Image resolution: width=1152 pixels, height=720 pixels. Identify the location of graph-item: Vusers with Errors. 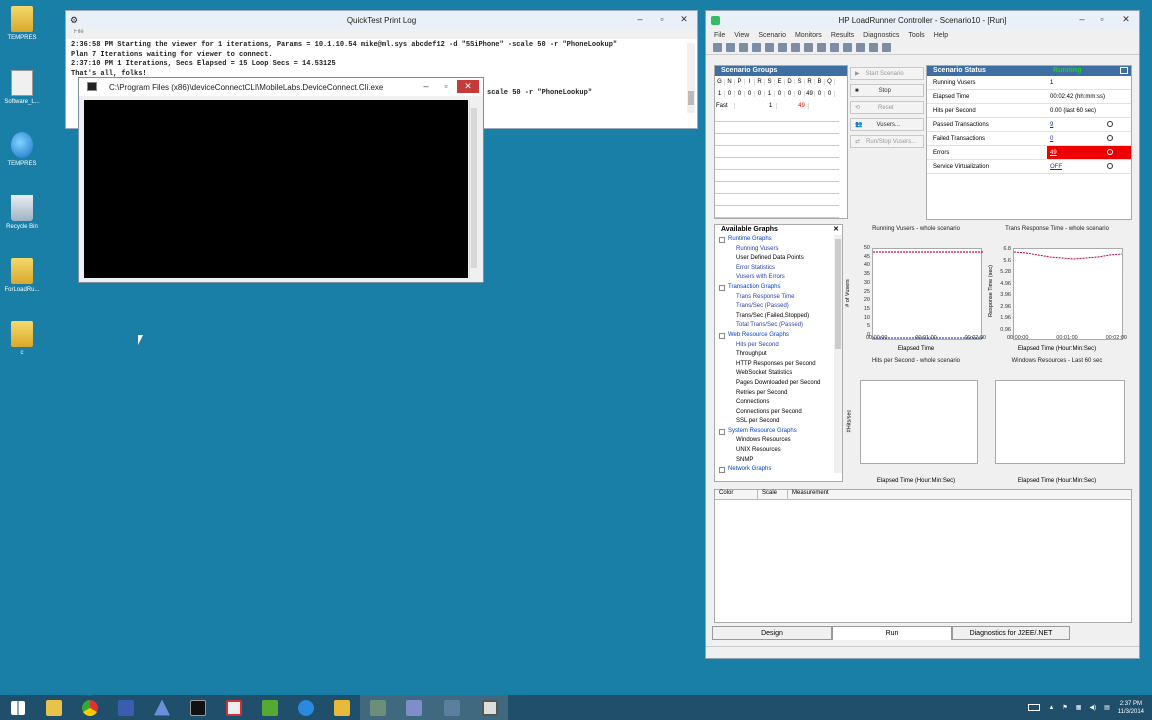
(780, 278).